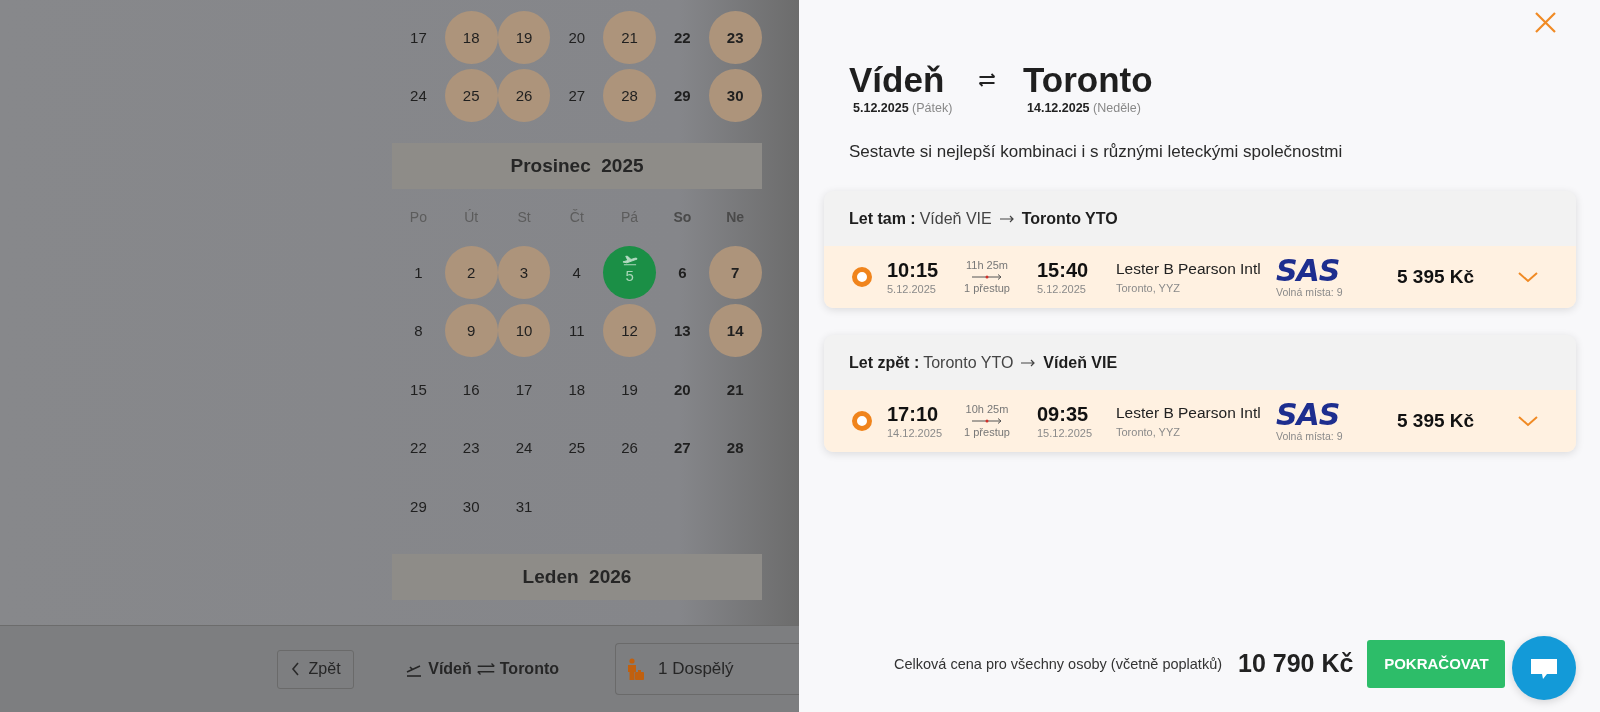 This screenshot has width=1600, height=712. I want to click on available-day: 3, so click(524, 272).